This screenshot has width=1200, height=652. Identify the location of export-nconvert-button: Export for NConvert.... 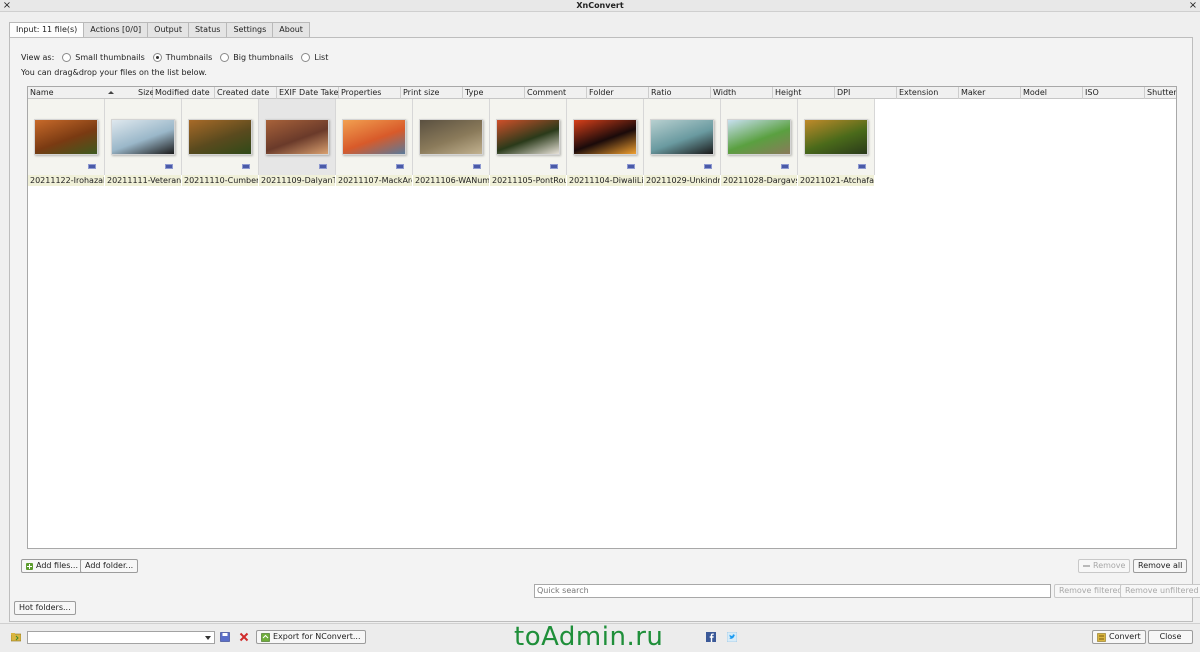
(311, 637).